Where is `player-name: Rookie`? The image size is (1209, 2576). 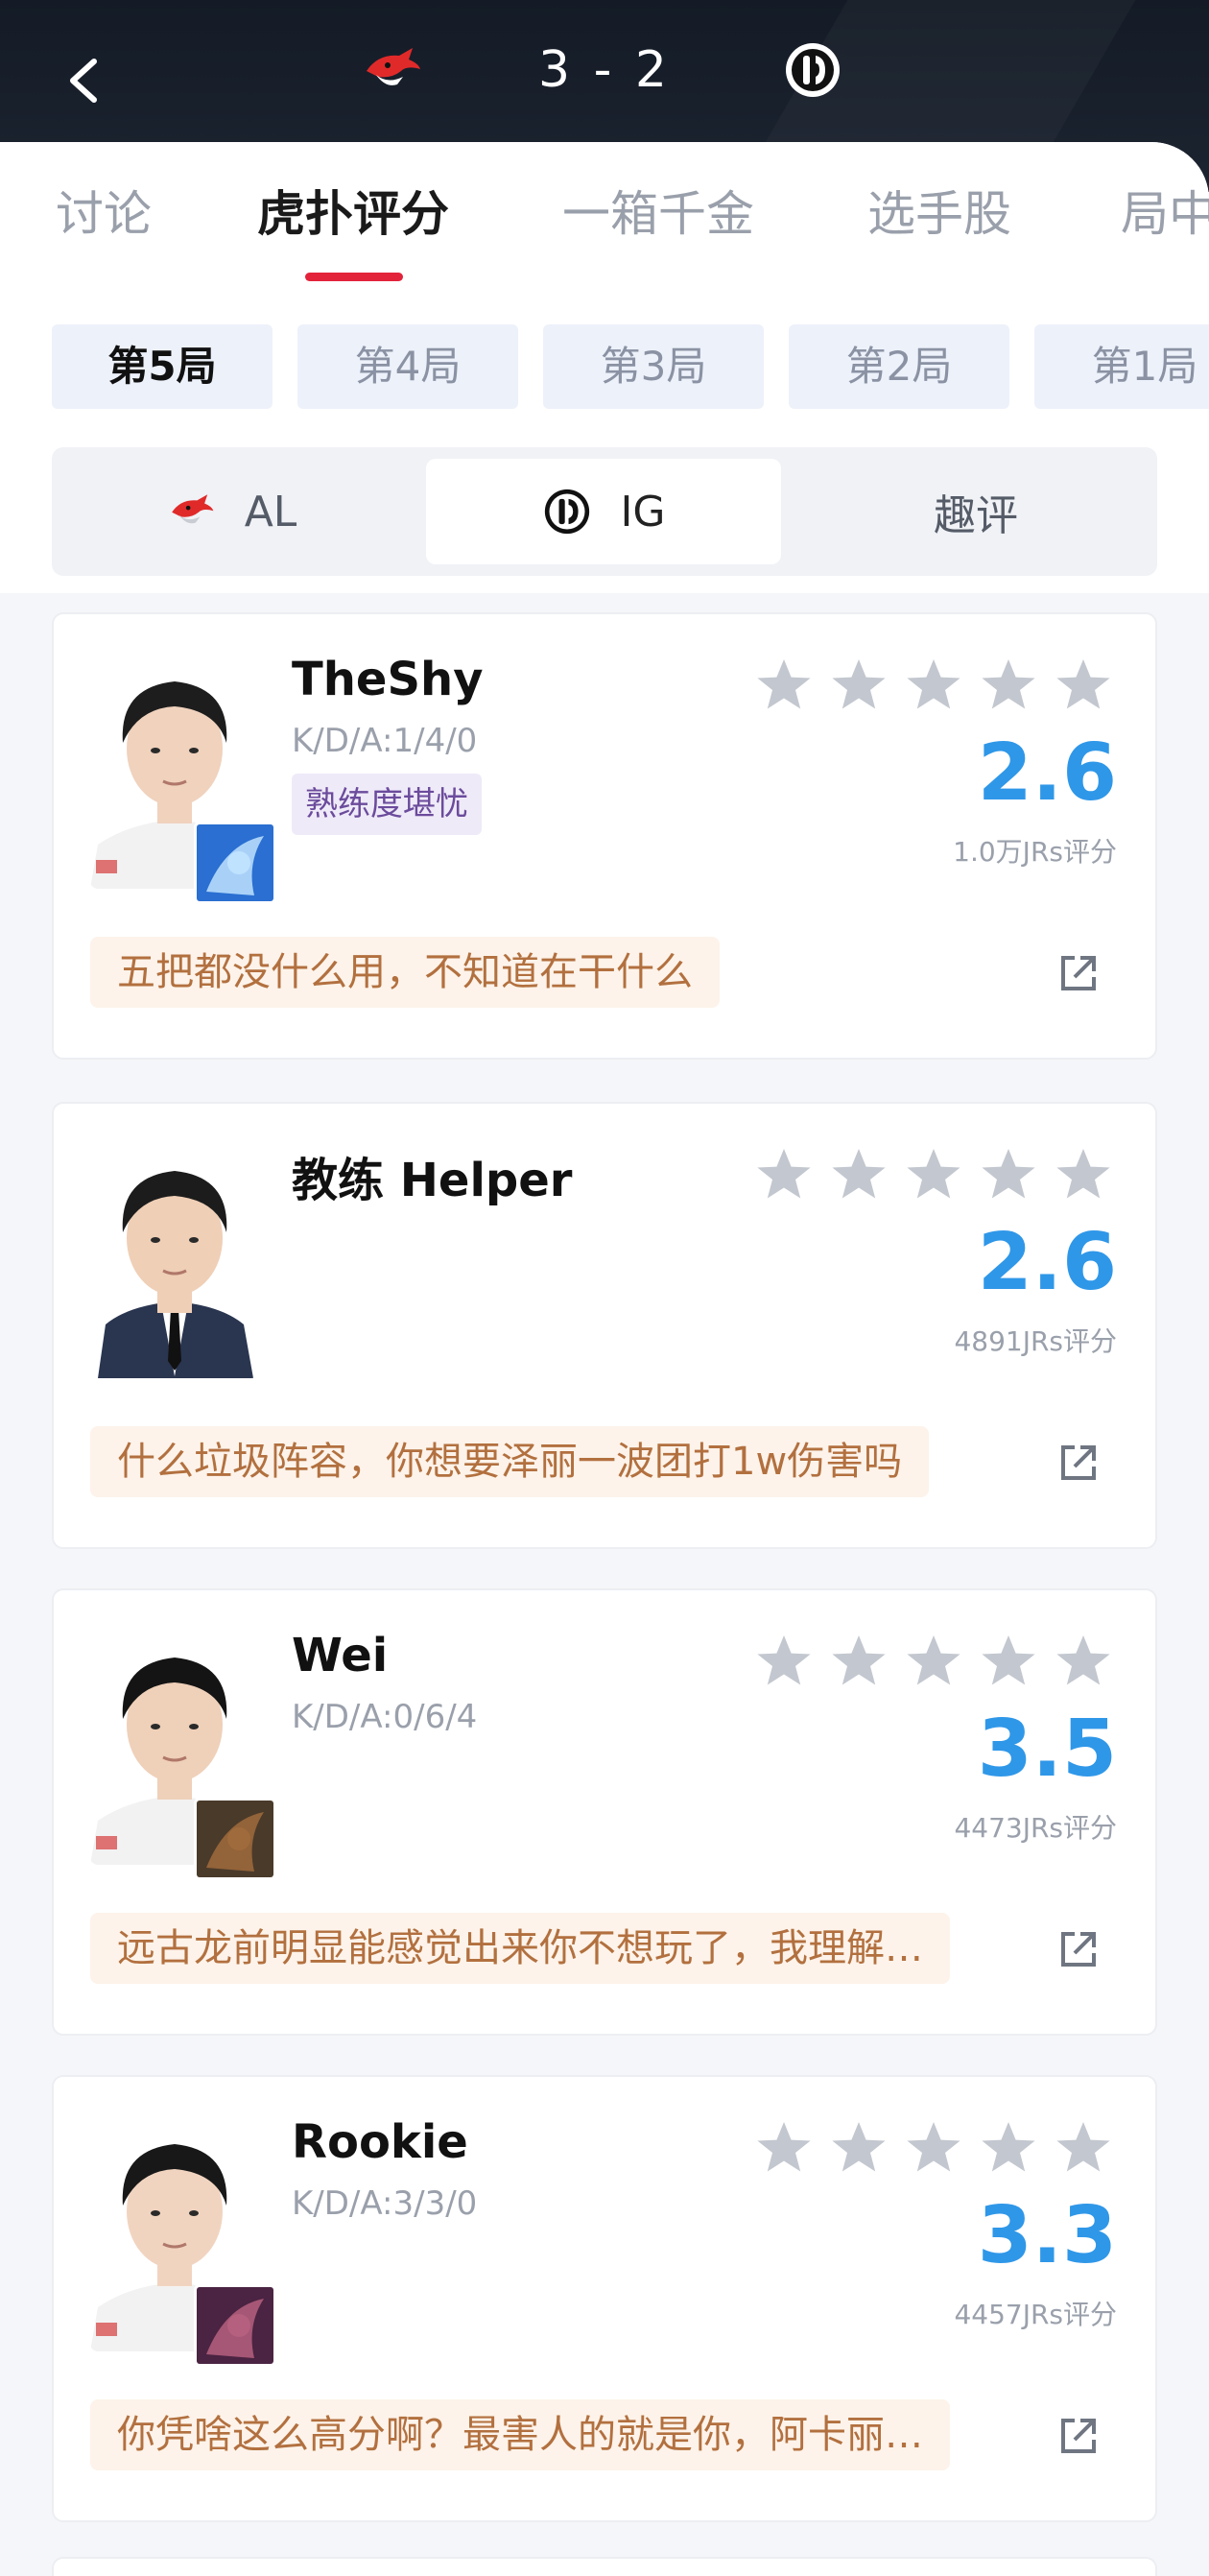 player-name: Rookie is located at coordinates (380, 2142).